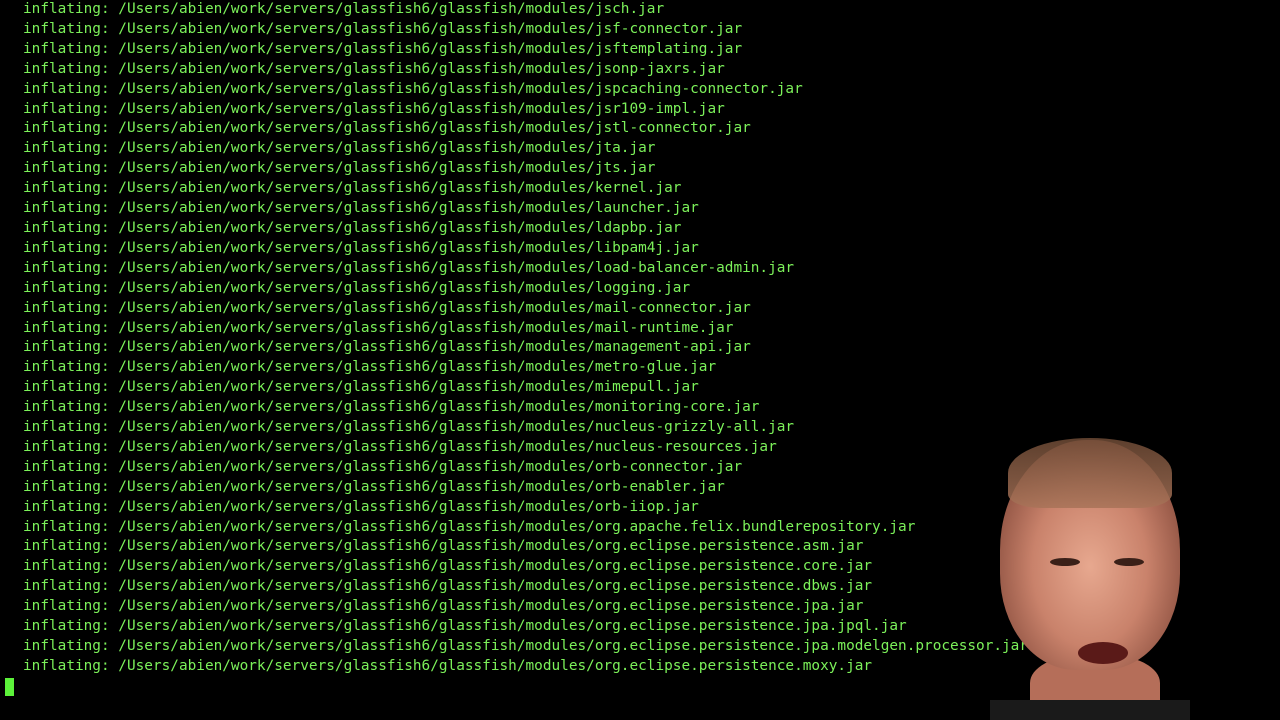  Describe the element at coordinates (1065, 562) in the screenshot. I see `presenter-eye-left` at that location.